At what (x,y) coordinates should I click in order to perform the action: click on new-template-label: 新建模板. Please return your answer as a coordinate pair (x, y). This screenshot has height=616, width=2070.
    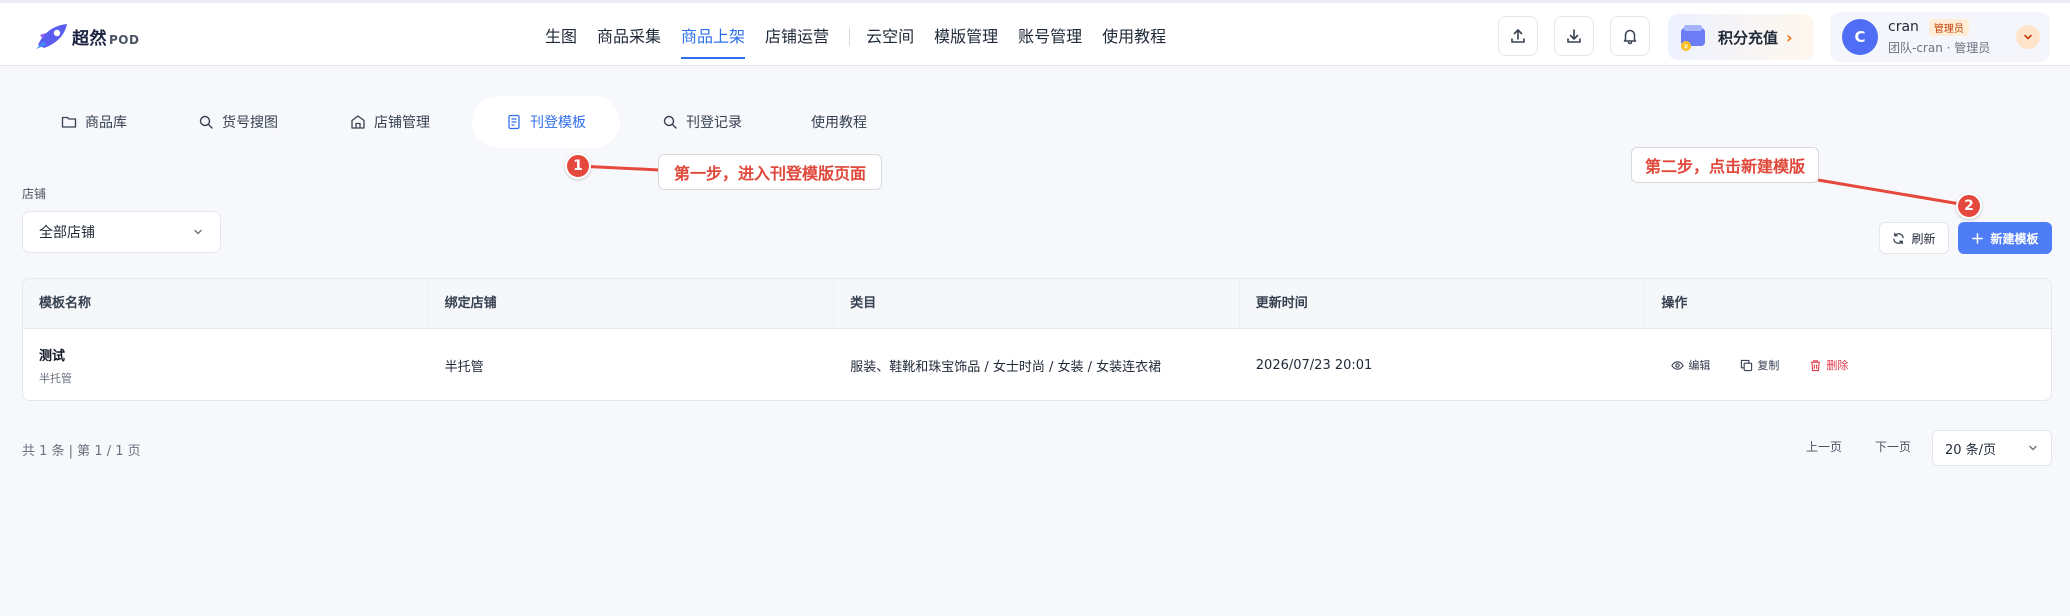
    Looking at the image, I should click on (2014, 238).